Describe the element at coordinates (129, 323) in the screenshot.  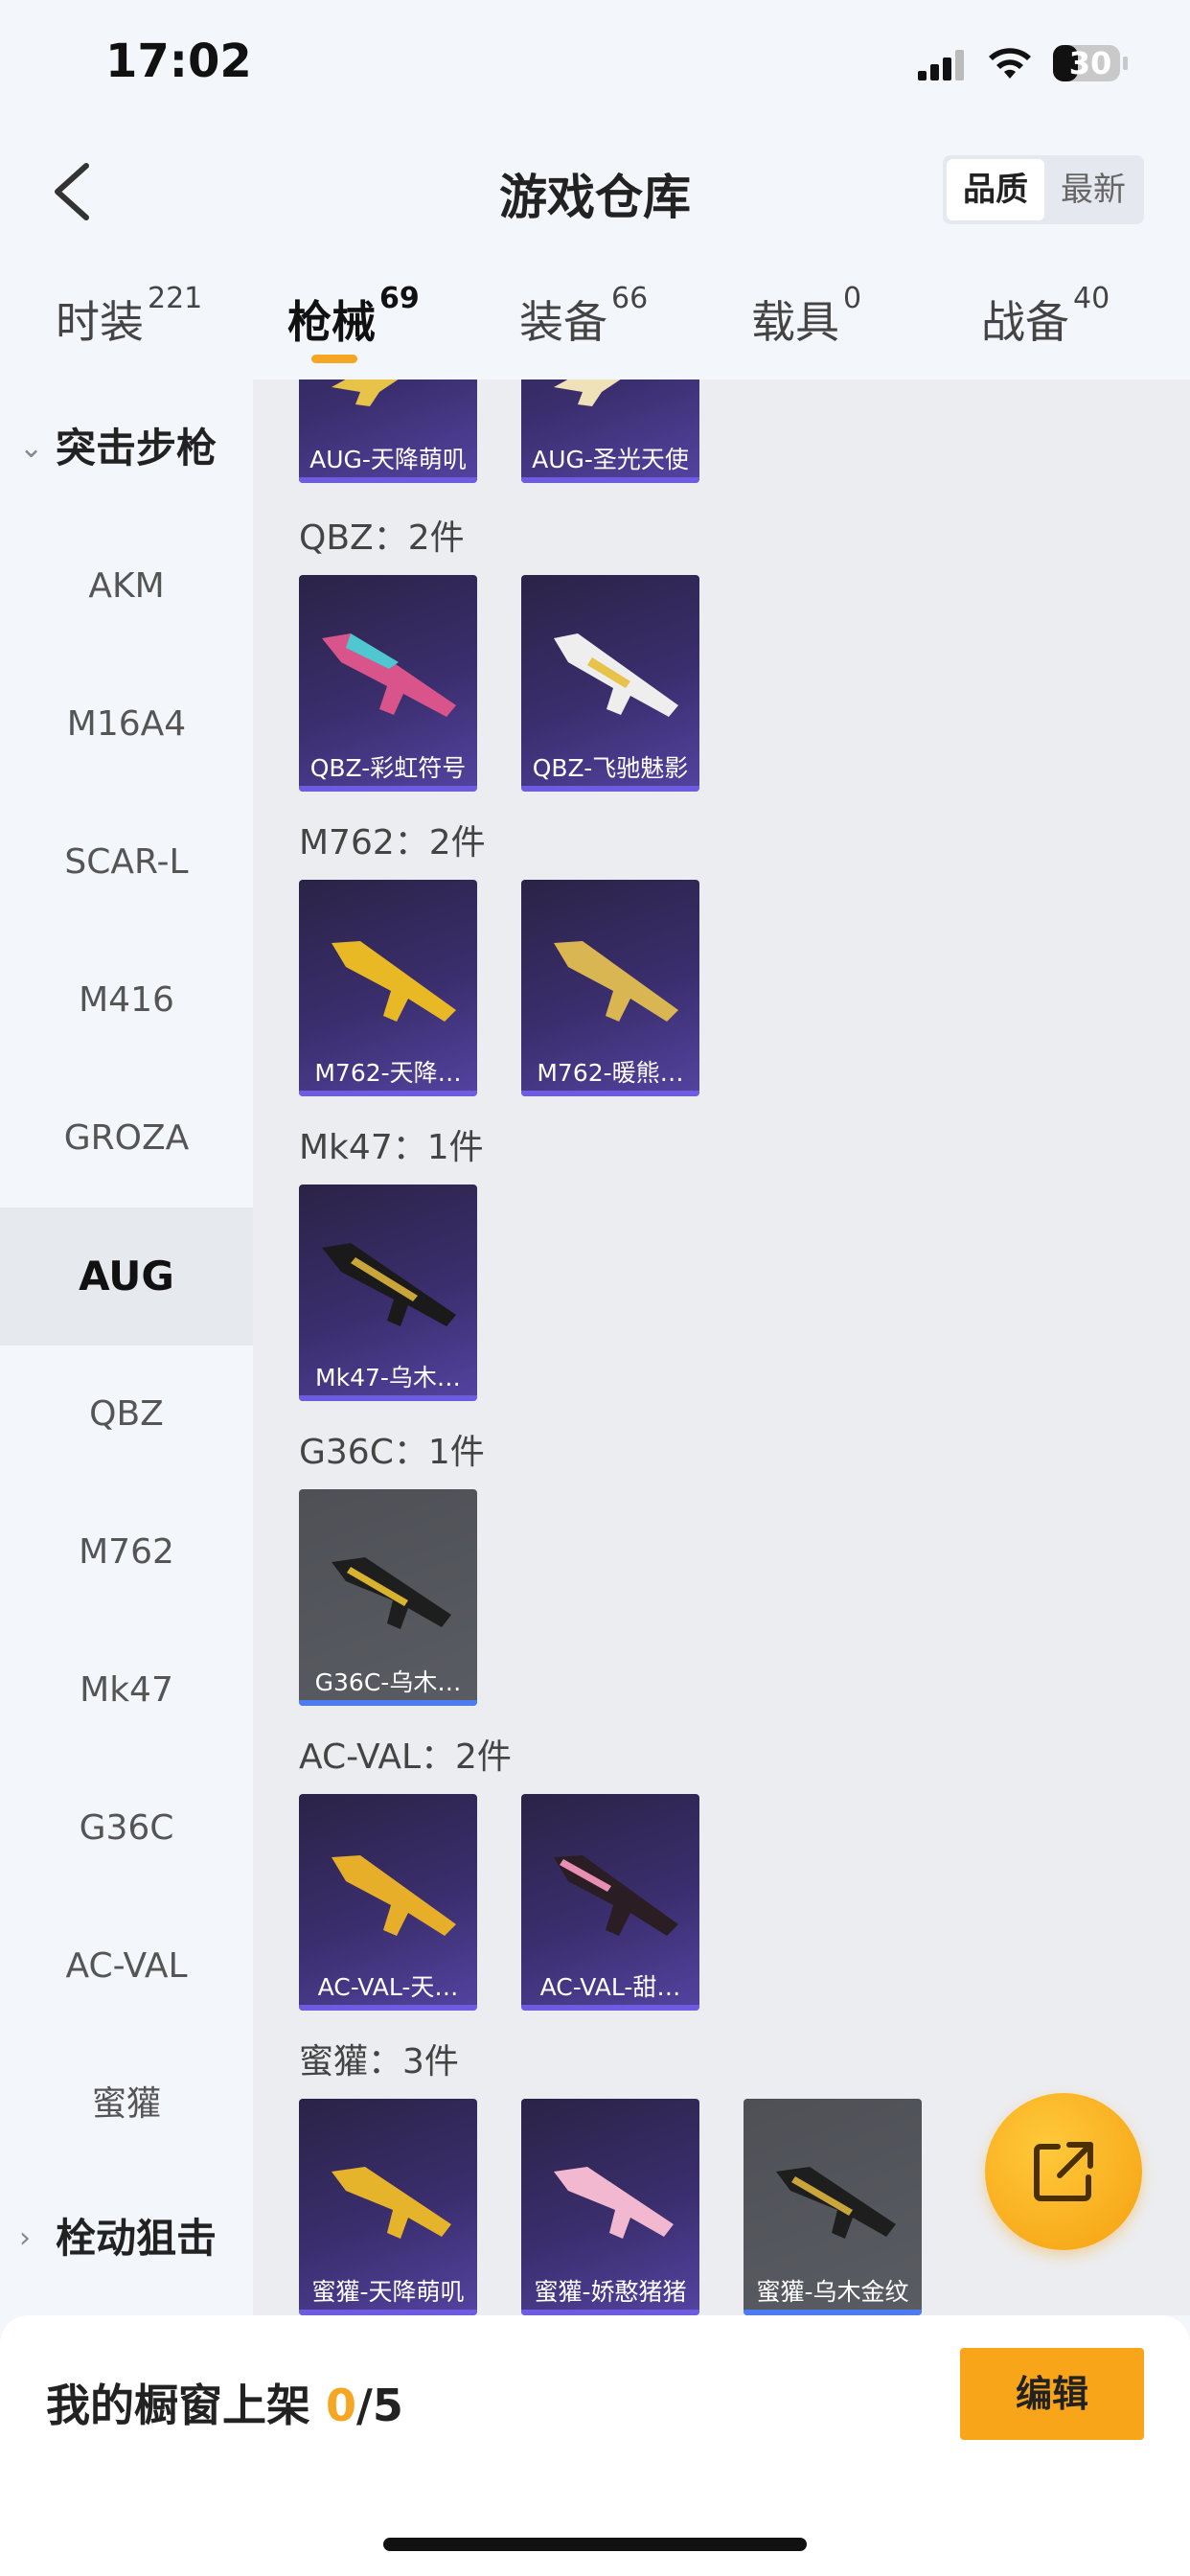
I see `tab-fashion: 时装 221` at that location.